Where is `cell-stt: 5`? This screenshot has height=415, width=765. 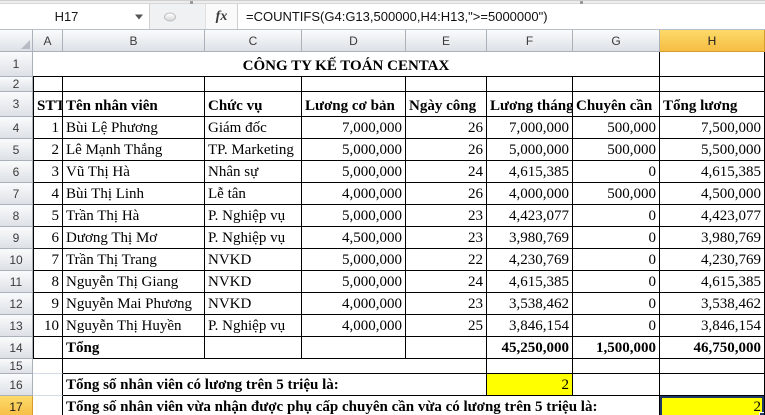
cell-stt: 5 is located at coordinates (48, 216).